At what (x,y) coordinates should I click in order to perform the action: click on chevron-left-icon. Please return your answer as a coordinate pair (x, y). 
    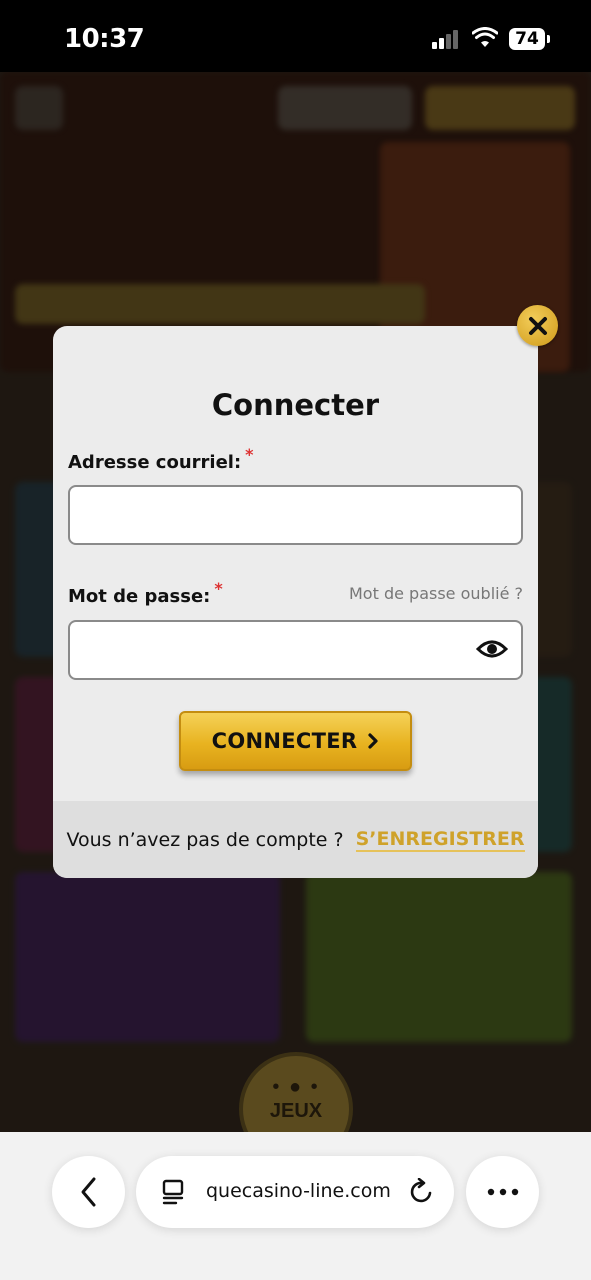
    Looking at the image, I should click on (88, 1192).